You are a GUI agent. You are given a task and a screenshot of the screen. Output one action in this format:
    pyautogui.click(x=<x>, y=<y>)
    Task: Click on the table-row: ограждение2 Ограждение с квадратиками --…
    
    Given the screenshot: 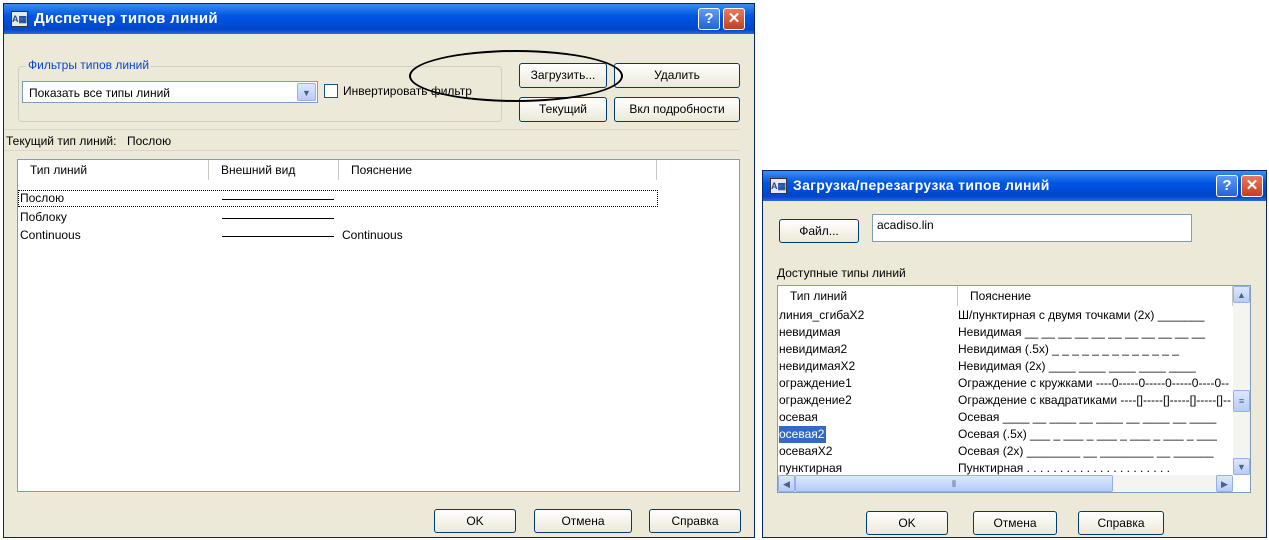 What is the action you would take?
    pyautogui.click(x=1014, y=400)
    